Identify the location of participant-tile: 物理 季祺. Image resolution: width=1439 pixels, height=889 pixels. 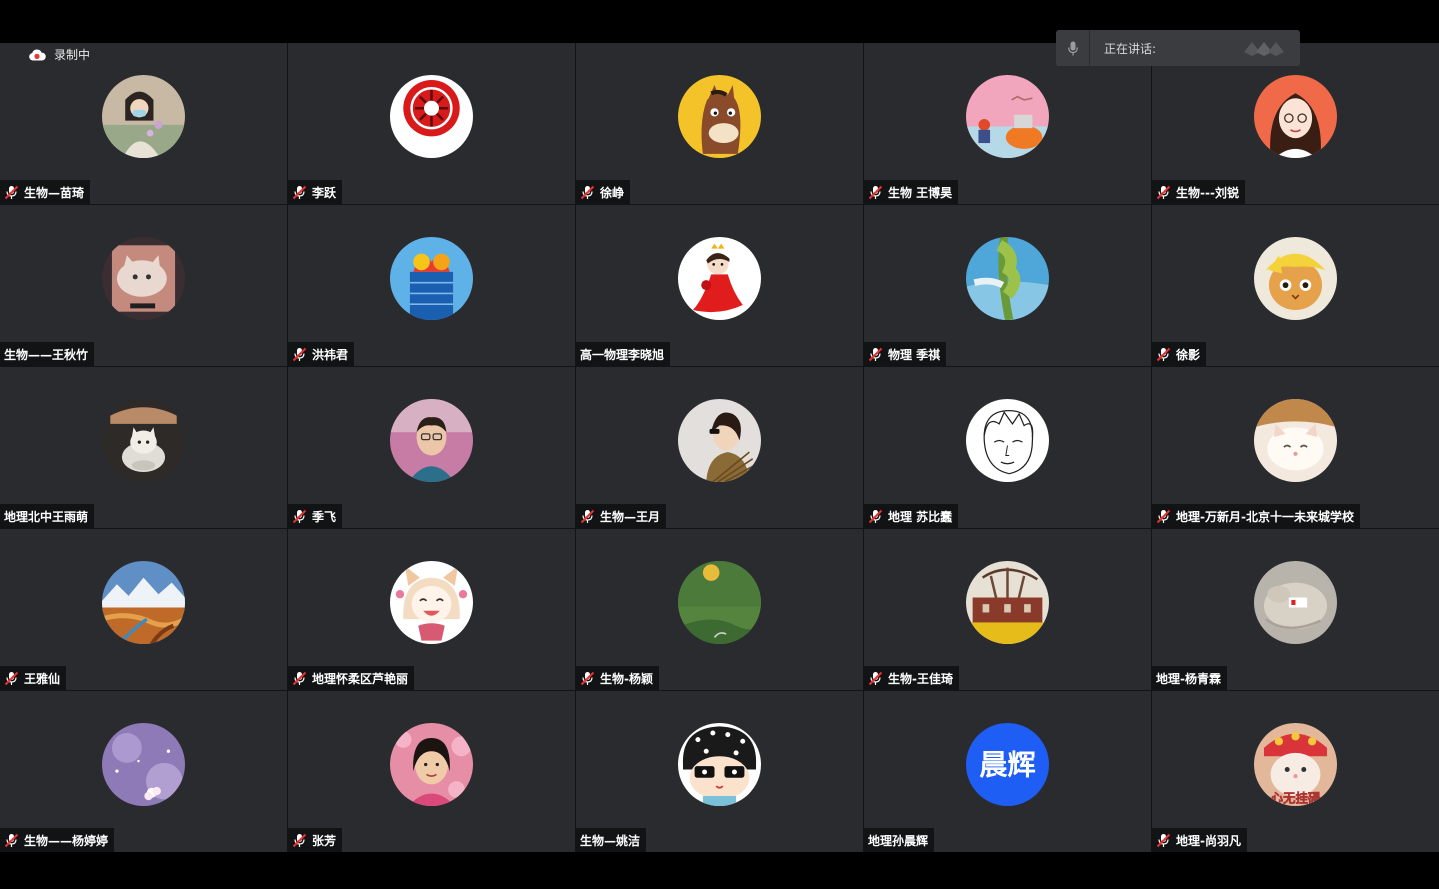
(1007, 285).